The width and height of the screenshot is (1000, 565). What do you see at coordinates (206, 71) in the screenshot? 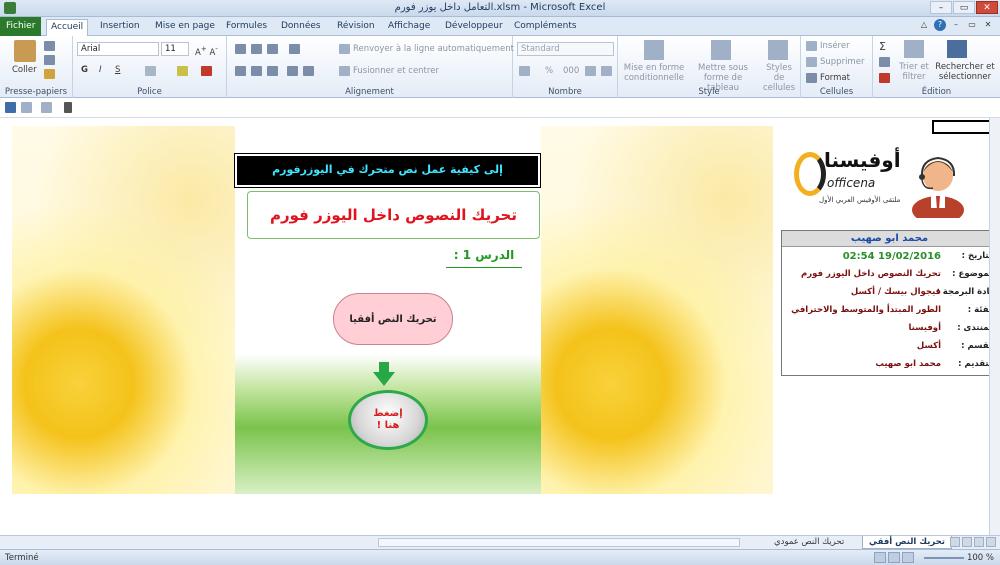
I see `font-color-icon` at bounding box center [206, 71].